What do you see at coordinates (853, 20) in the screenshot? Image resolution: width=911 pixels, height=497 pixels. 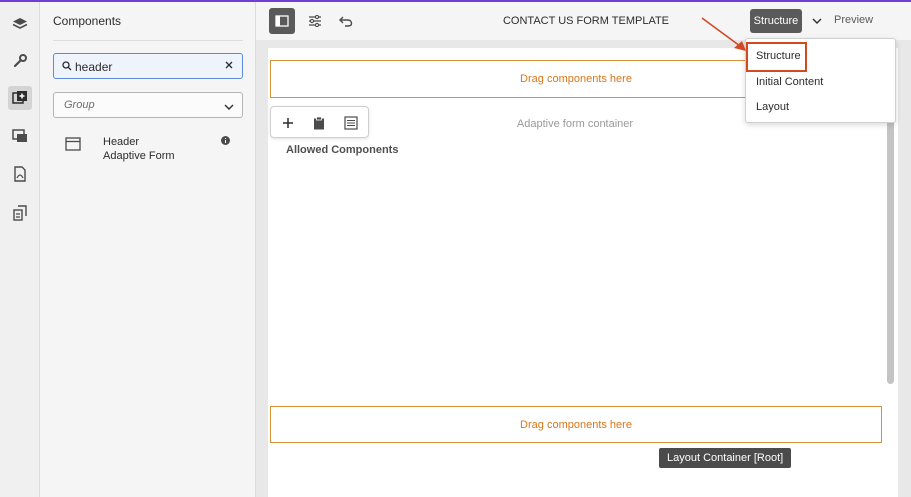 I see `preview-button: Preview` at bounding box center [853, 20].